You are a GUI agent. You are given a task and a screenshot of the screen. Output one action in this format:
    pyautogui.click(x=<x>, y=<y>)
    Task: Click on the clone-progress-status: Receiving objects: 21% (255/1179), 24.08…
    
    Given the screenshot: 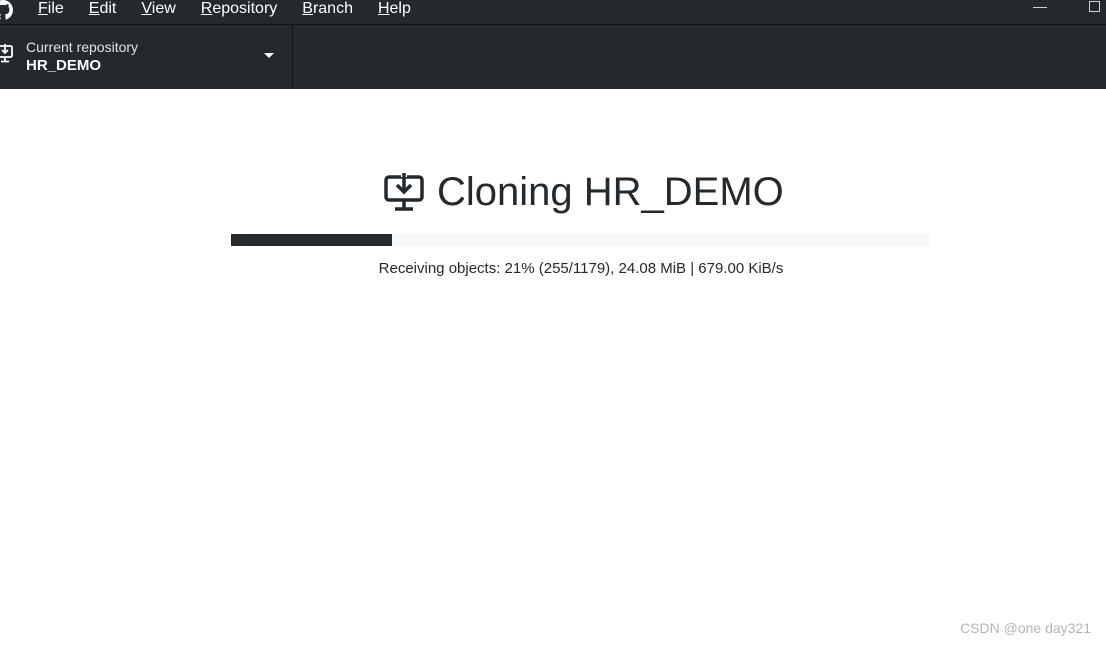 What is the action you would take?
    pyautogui.click(x=581, y=268)
    